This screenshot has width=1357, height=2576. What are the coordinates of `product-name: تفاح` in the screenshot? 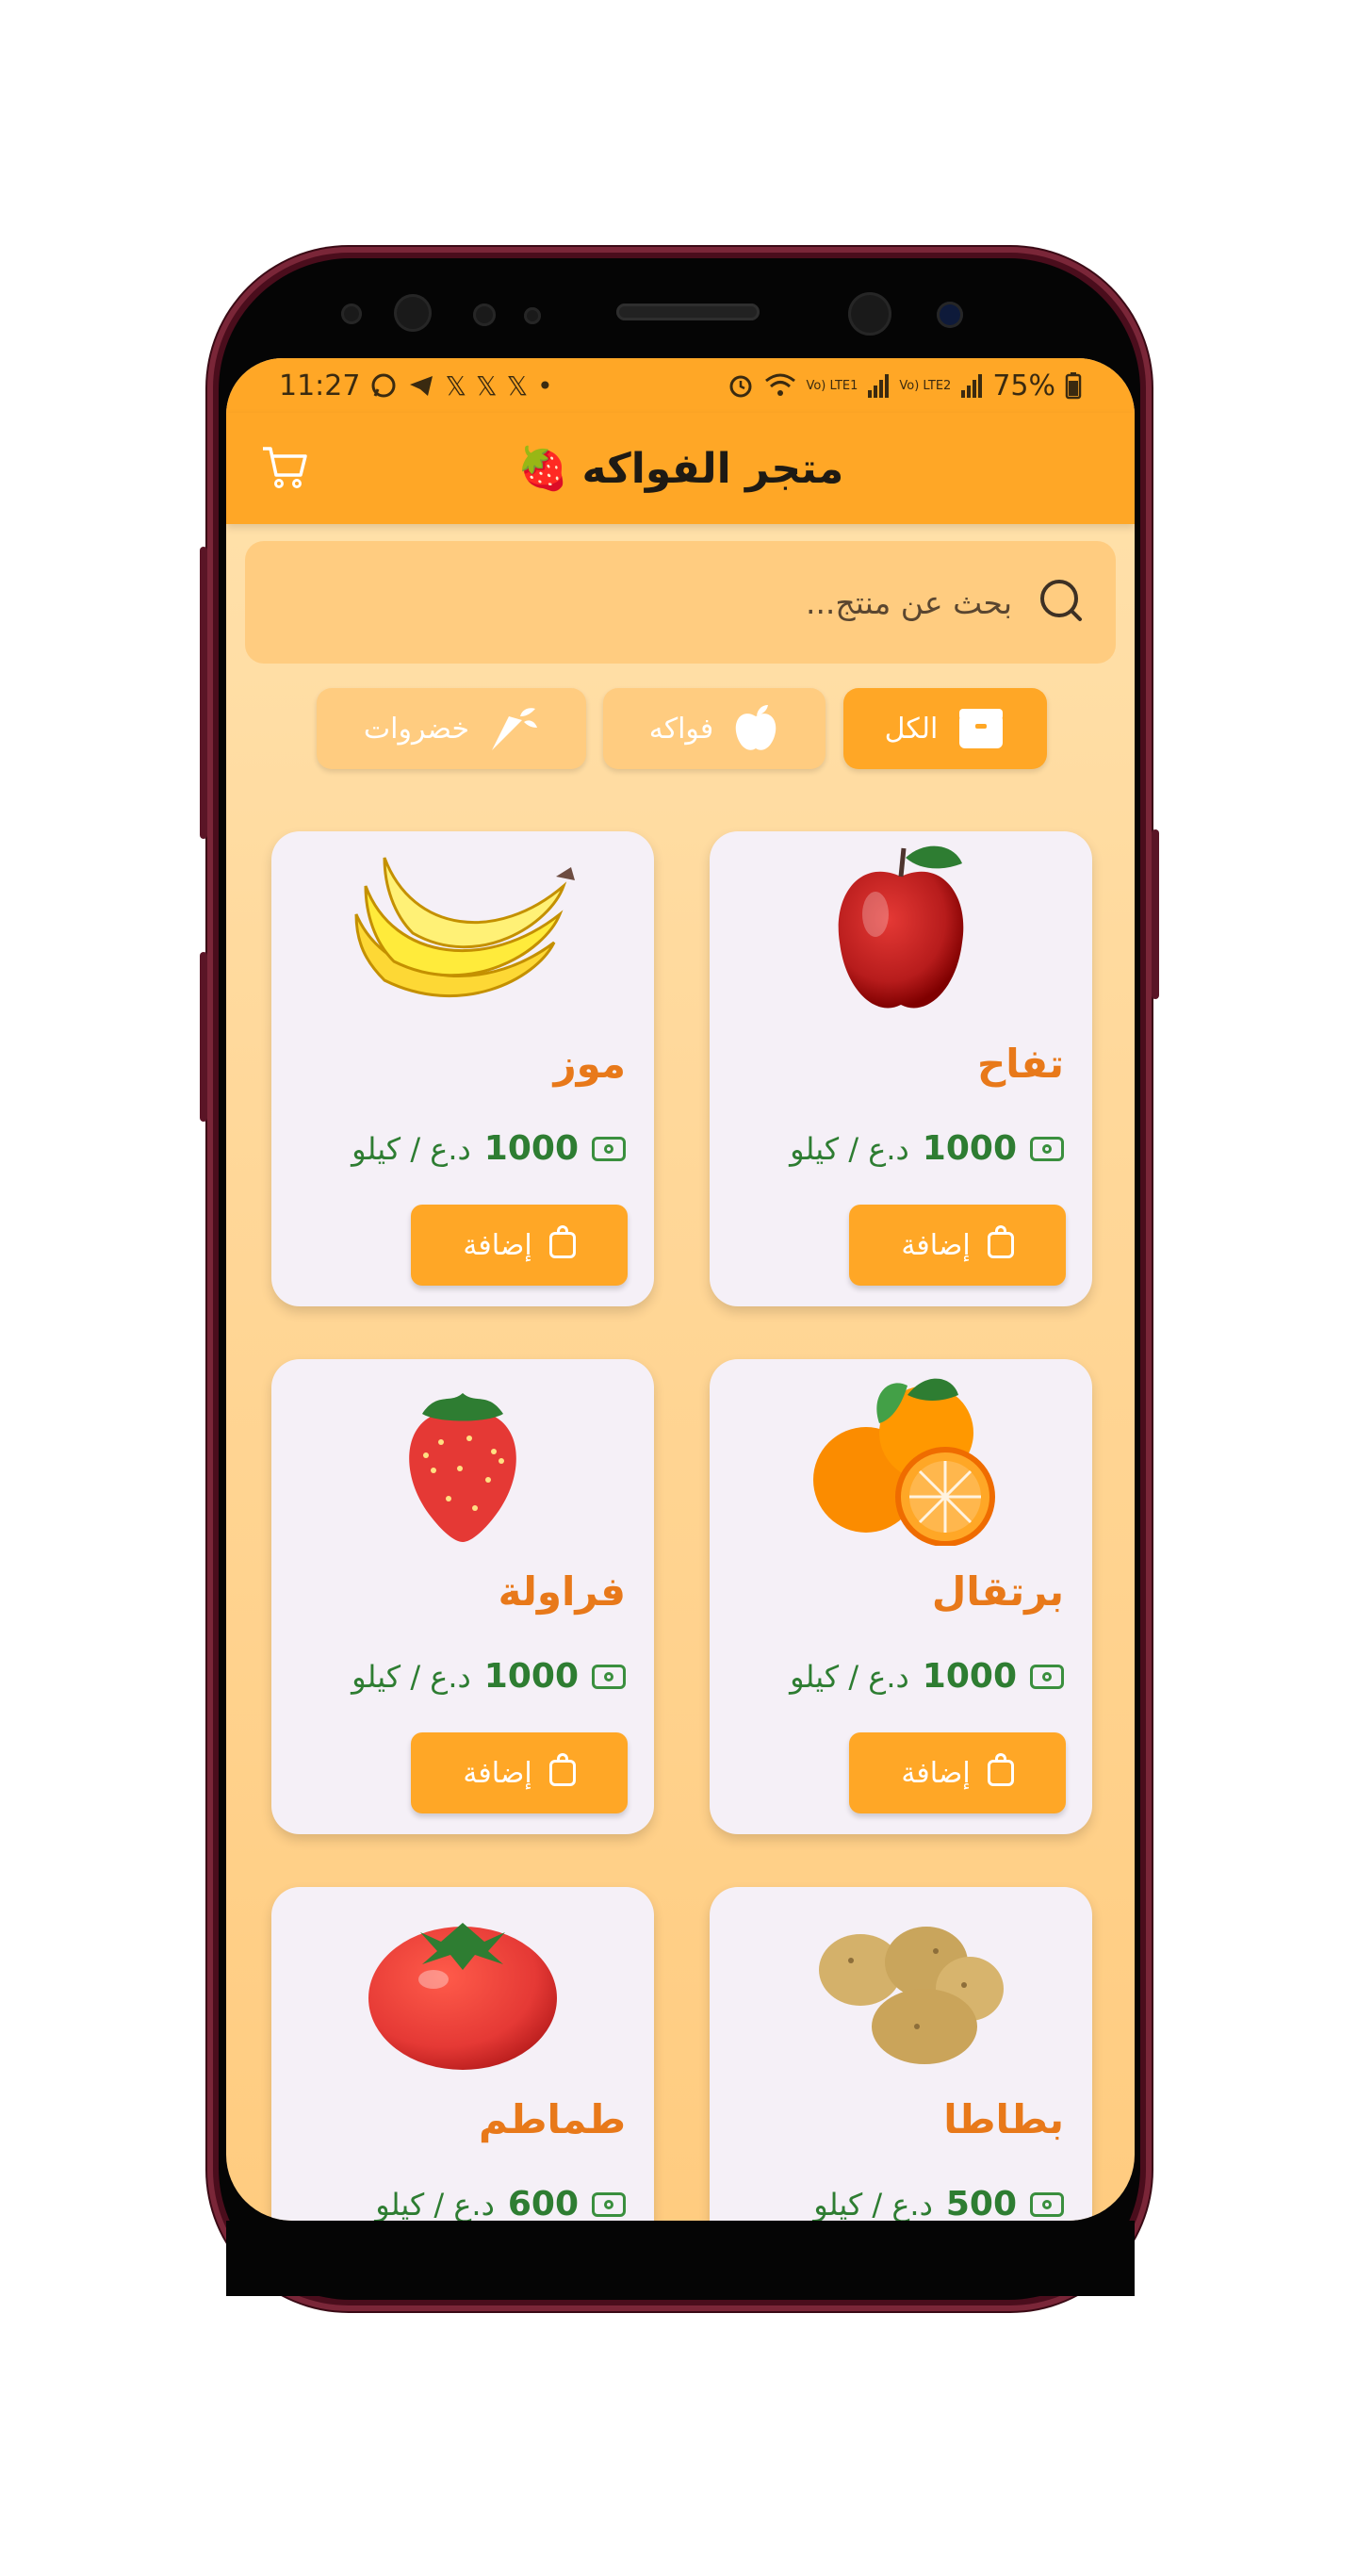 It's located at (1020, 1064).